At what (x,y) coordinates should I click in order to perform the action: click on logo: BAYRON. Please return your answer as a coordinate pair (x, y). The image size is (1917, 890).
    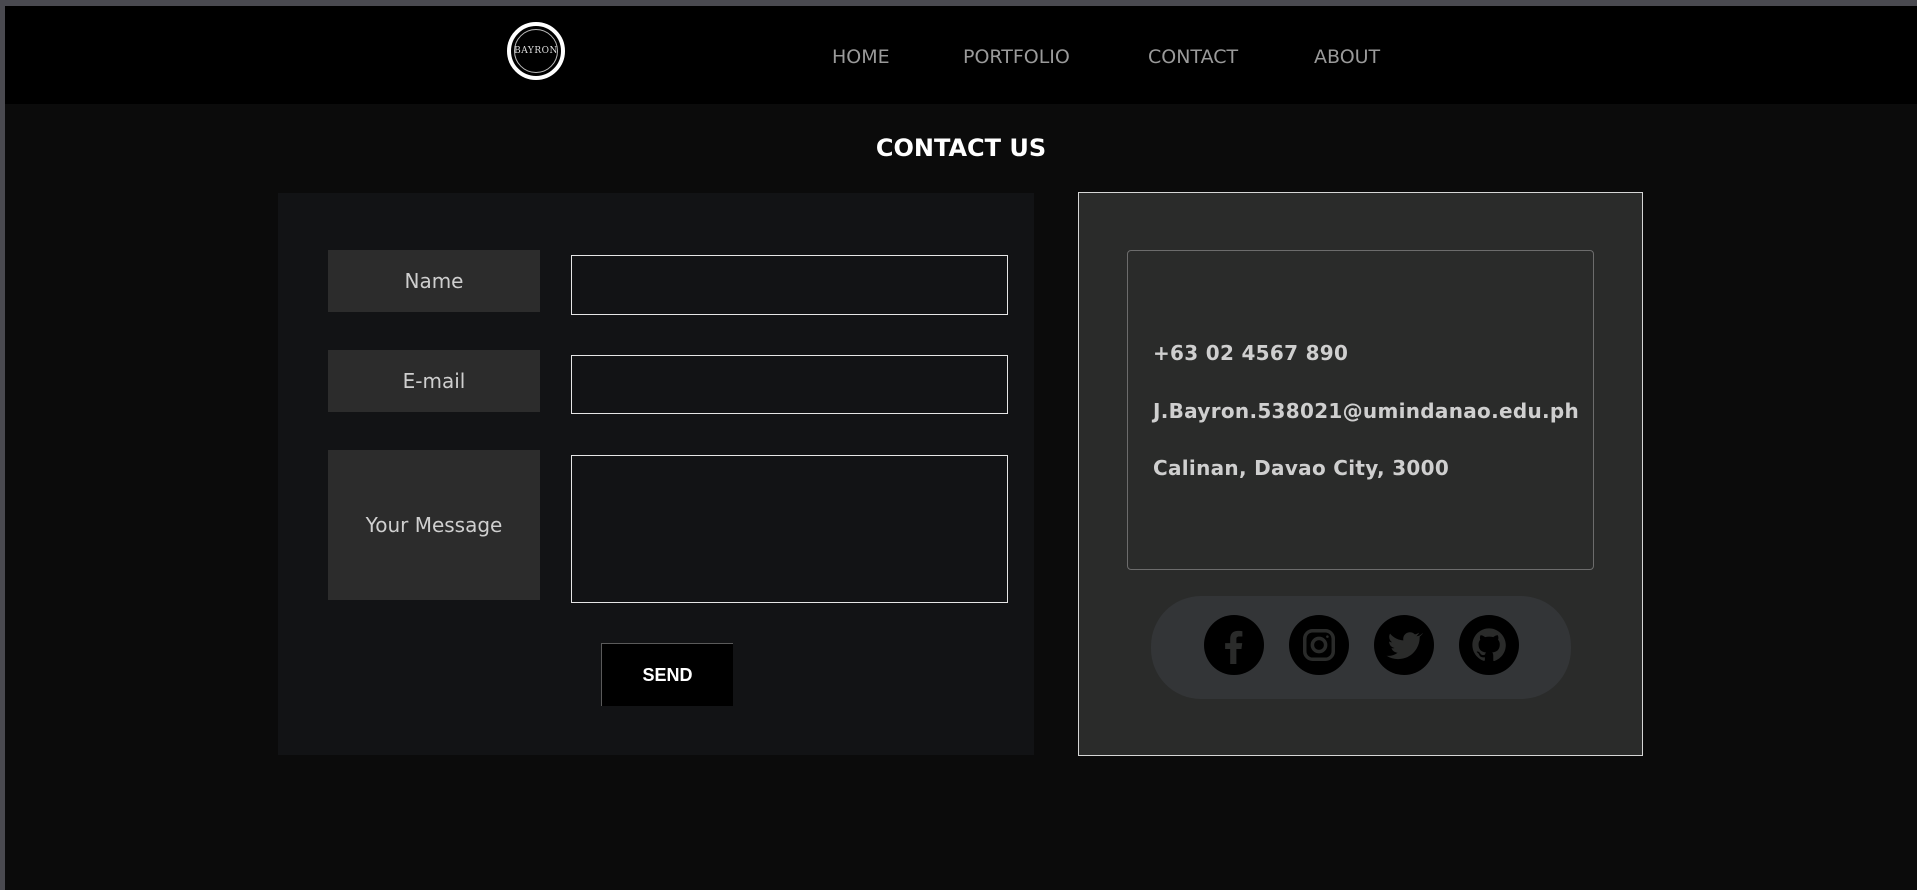
    Looking at the image, I should click on (536, 51).